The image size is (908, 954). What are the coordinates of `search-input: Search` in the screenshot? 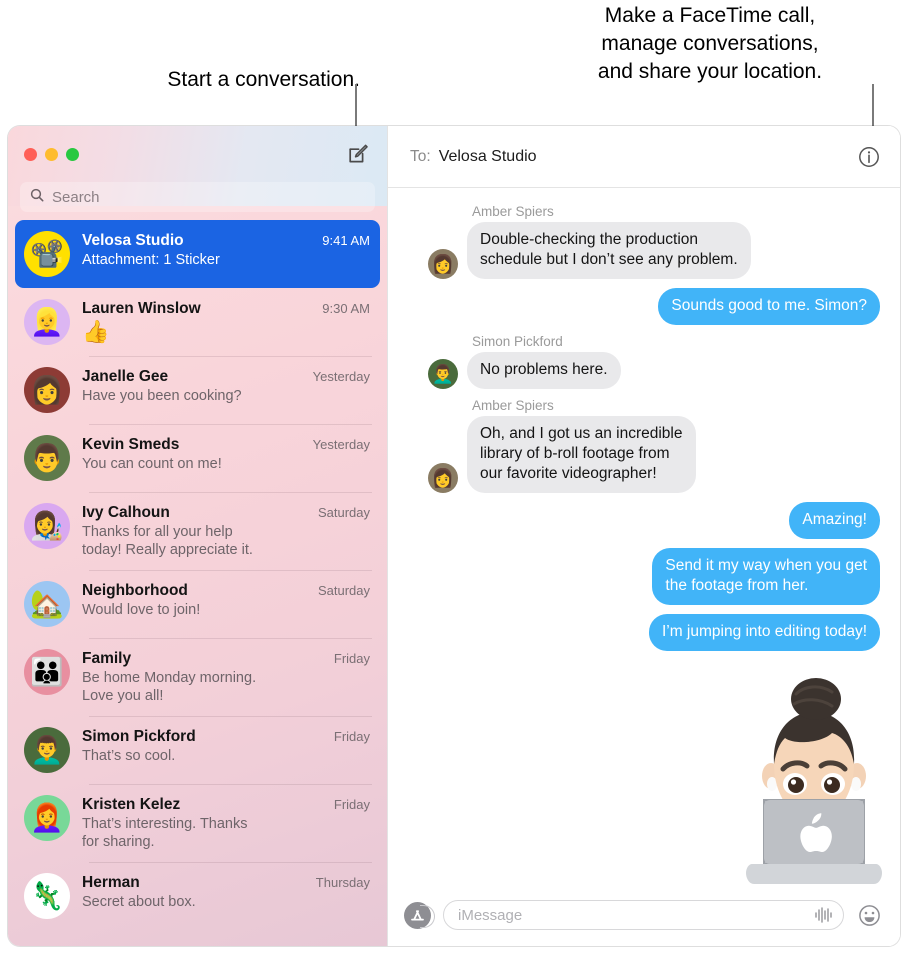 It's located at (197, 197).